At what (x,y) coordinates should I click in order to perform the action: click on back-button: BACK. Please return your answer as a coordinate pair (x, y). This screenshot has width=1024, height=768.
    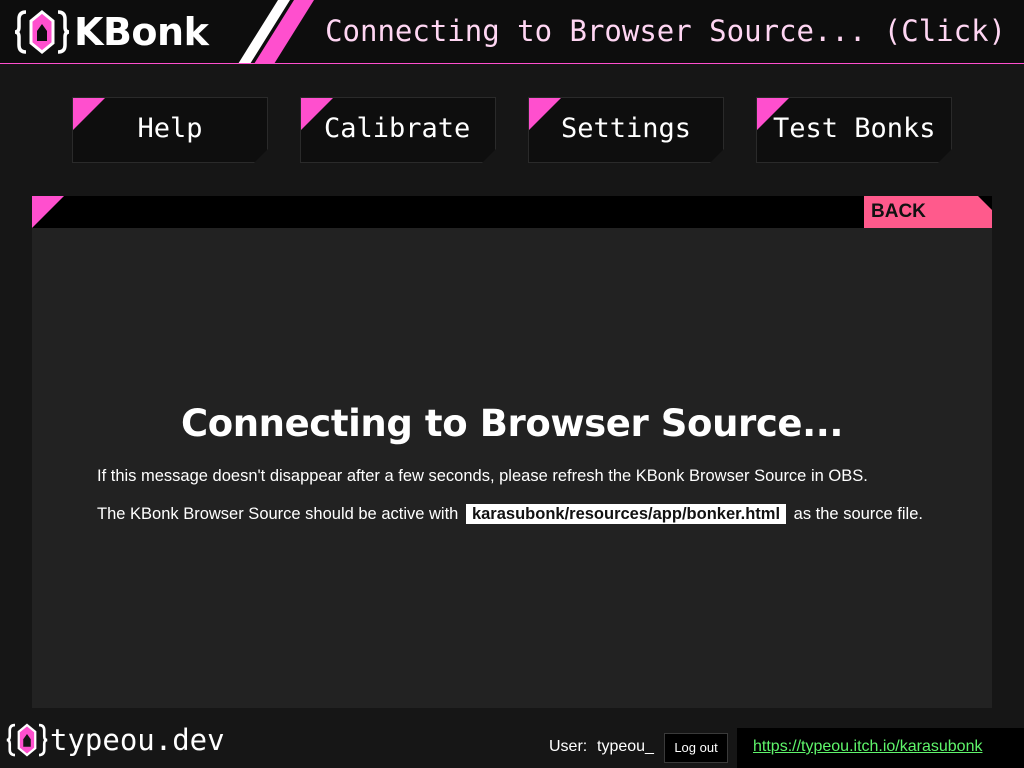
    Looking at the image, I should click on (928, 212).